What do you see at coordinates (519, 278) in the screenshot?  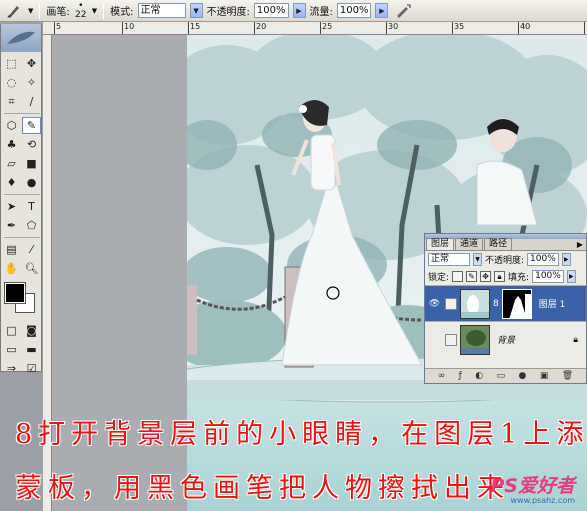 I see `fill-label: 填充:` at bounding box center [519, 278].